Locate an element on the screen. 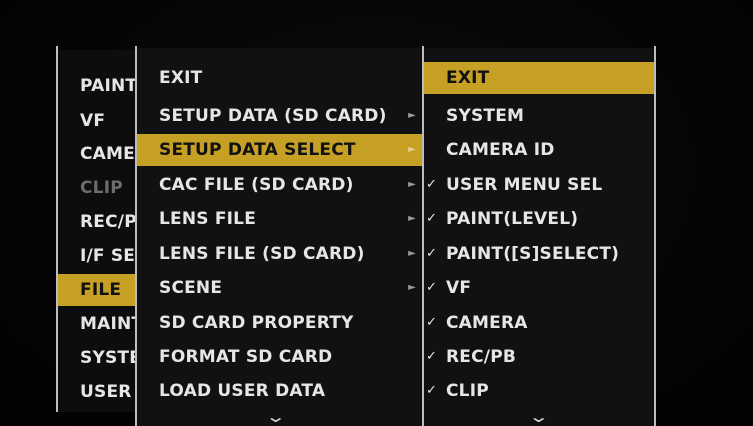  file-menu-item-label: LOAD USER DATA is located at coordinates (242, 391).